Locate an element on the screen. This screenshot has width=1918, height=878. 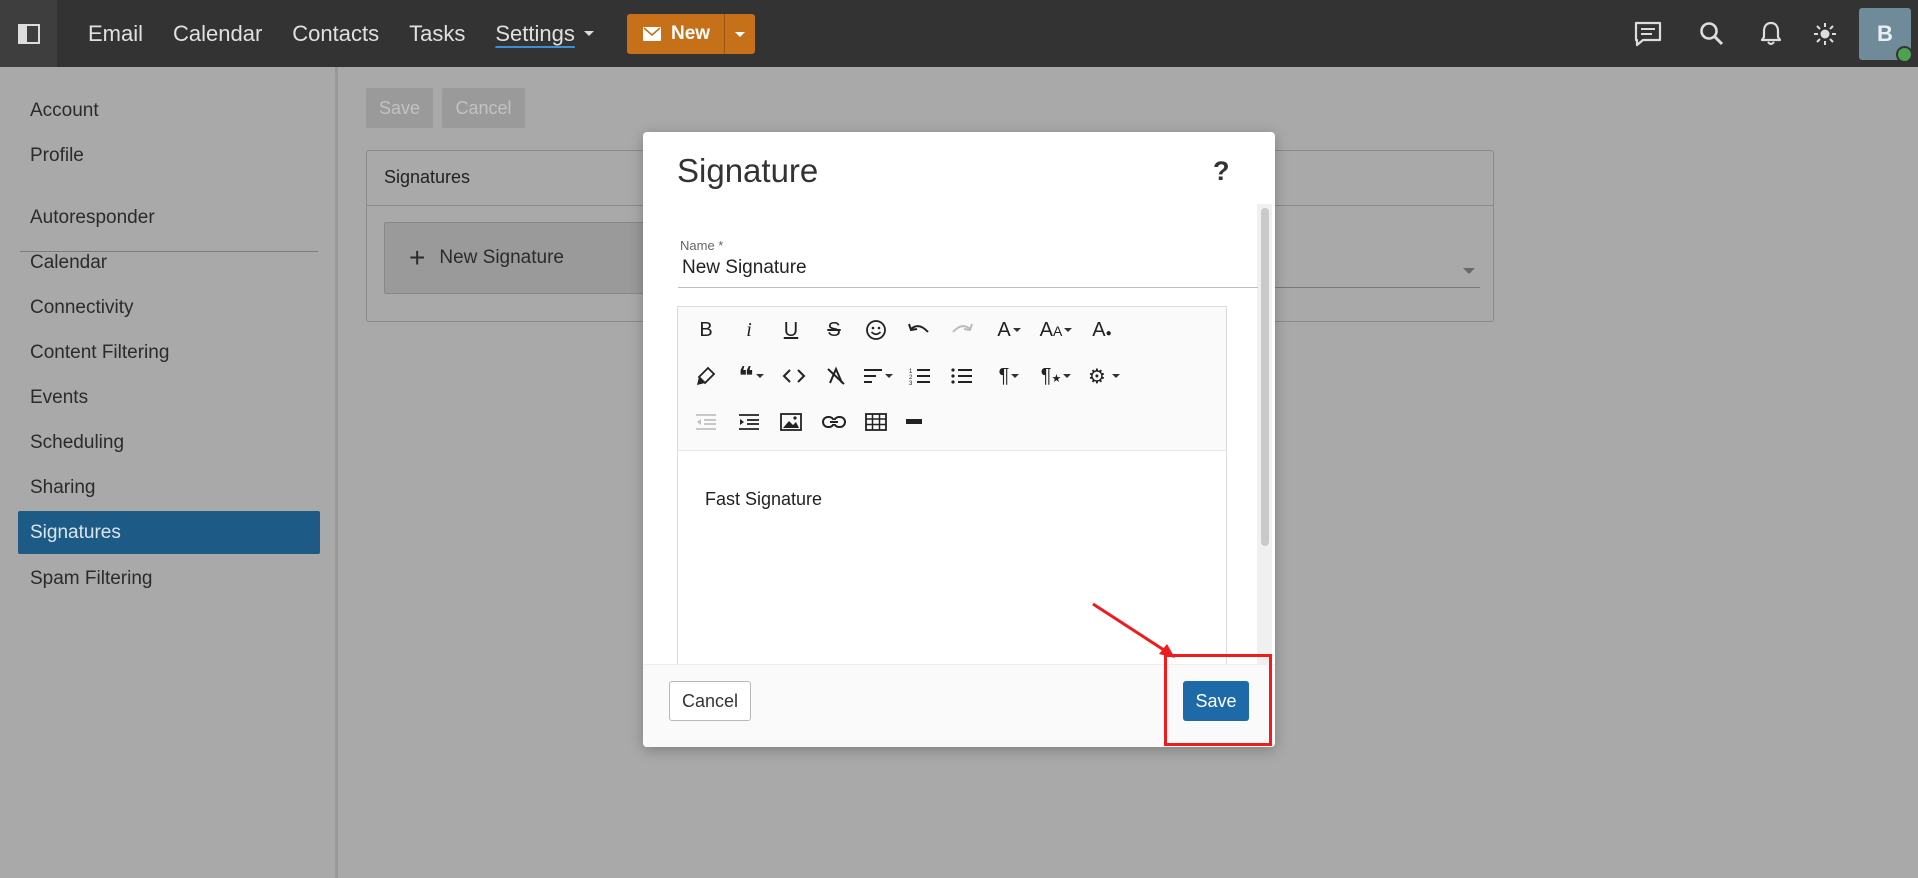
sidebar-item-spam-filtering: Spam Filtering is located at coordinates (169, 578).